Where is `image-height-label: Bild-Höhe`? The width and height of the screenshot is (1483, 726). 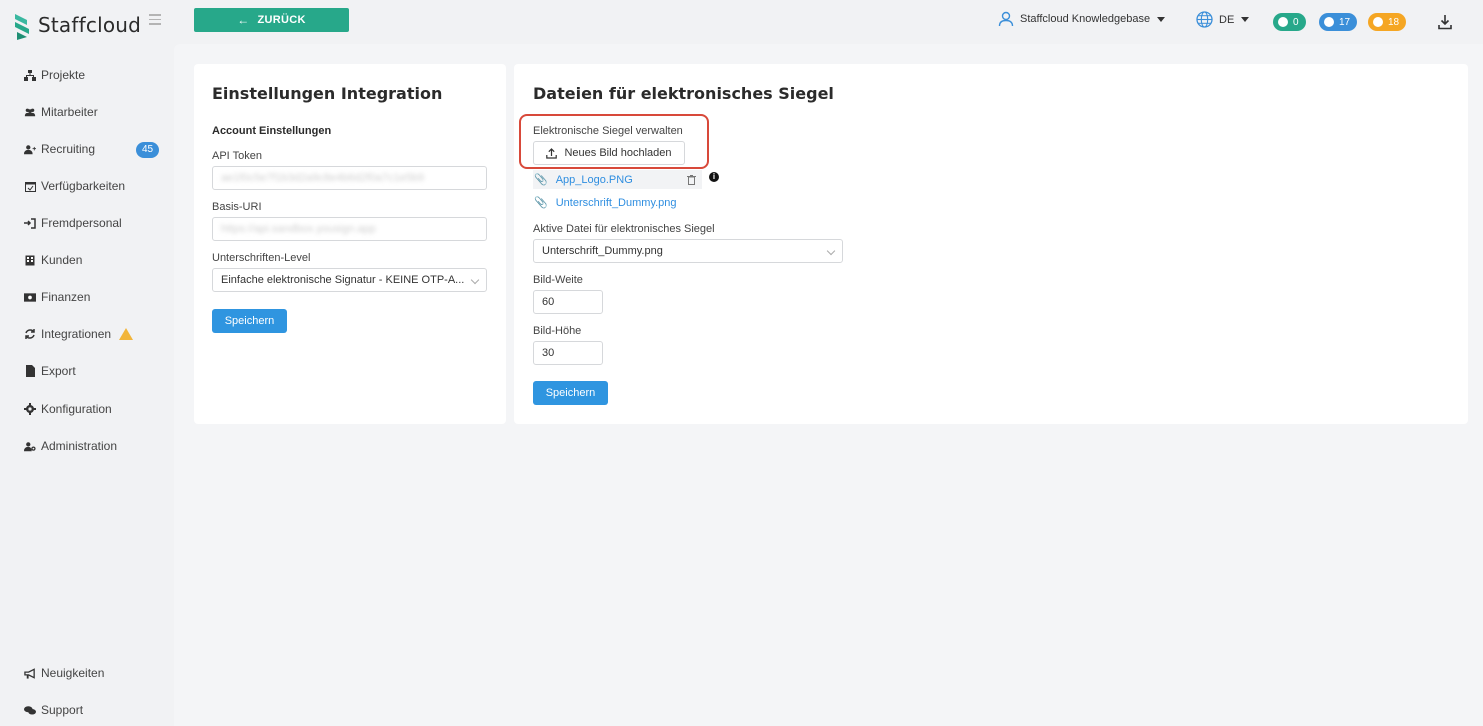 image-height-label: Bild-Höhe is located at coordinates (557, 331).